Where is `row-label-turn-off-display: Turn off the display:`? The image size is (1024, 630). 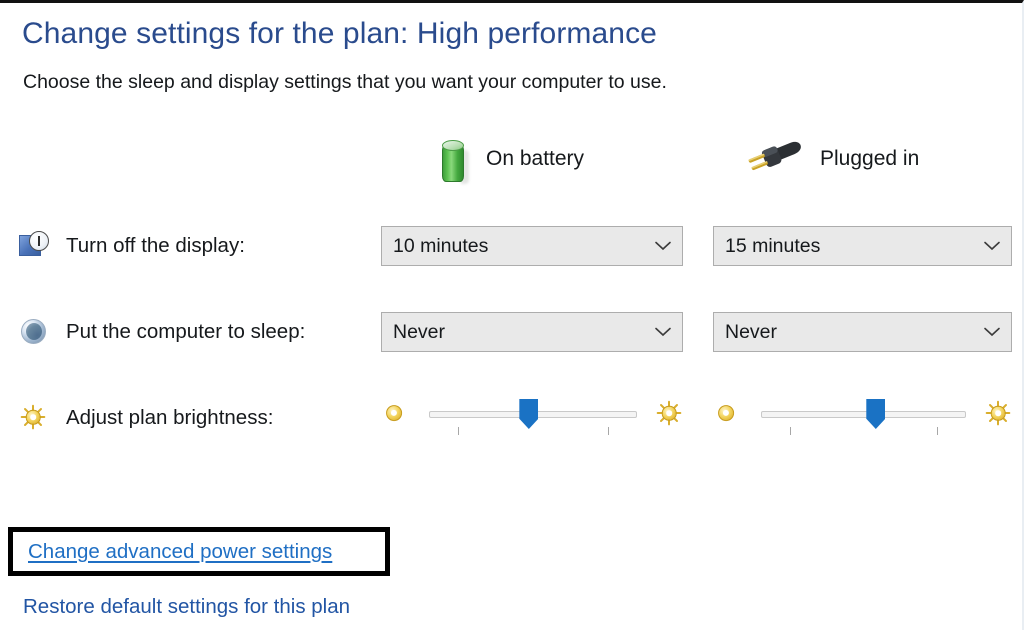 row-label-turn-off-display: Turn off the display: is located at coordinates (155, 245).